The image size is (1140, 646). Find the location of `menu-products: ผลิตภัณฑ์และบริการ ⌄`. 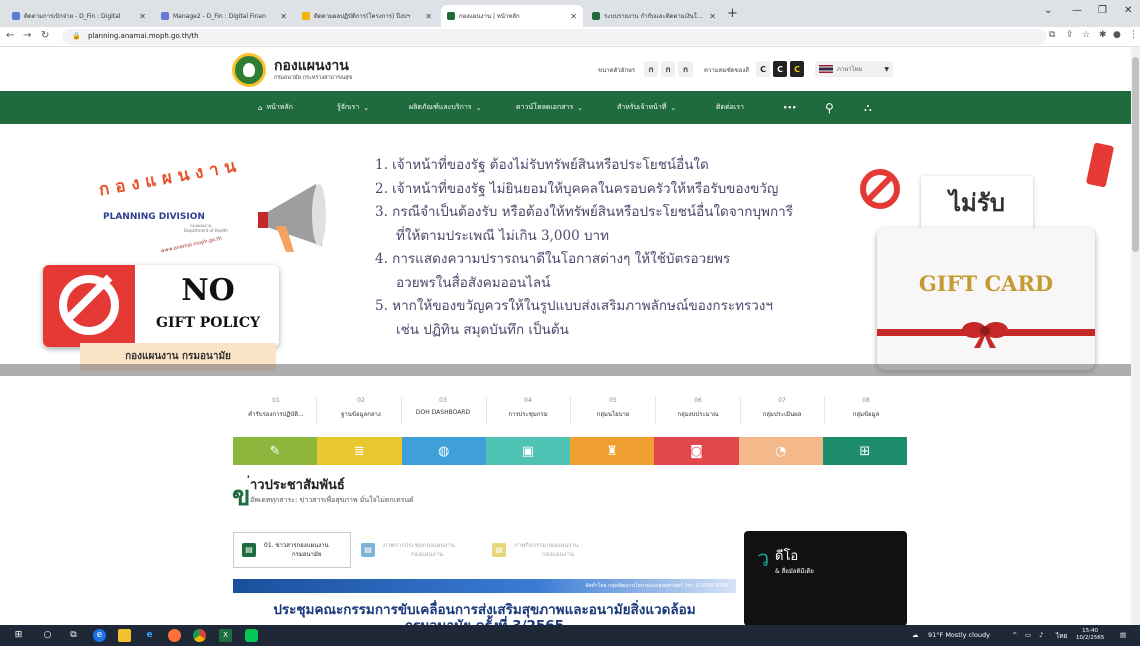

menu-products: ผลิตภัณฑ์และบริการ ⌄ is located at coordinates (445, 107).